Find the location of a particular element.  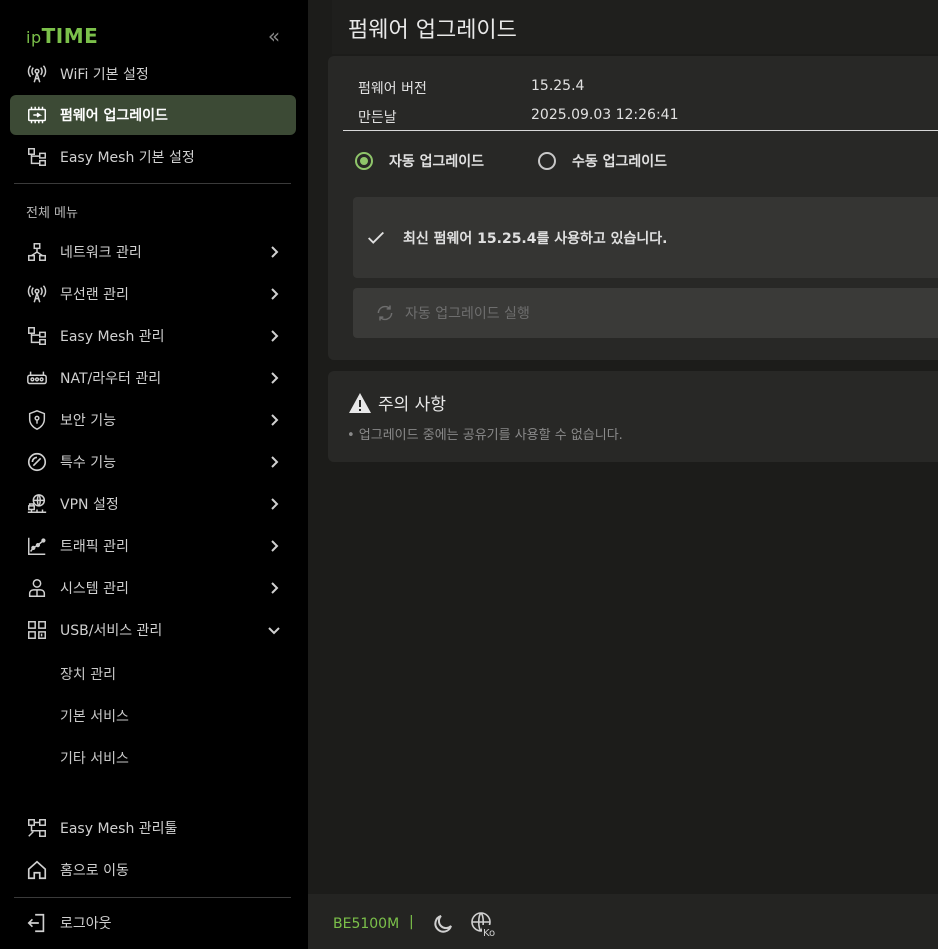

sidebar-item-label: USB/서비스 관리 is located at coordinates (111, 631).